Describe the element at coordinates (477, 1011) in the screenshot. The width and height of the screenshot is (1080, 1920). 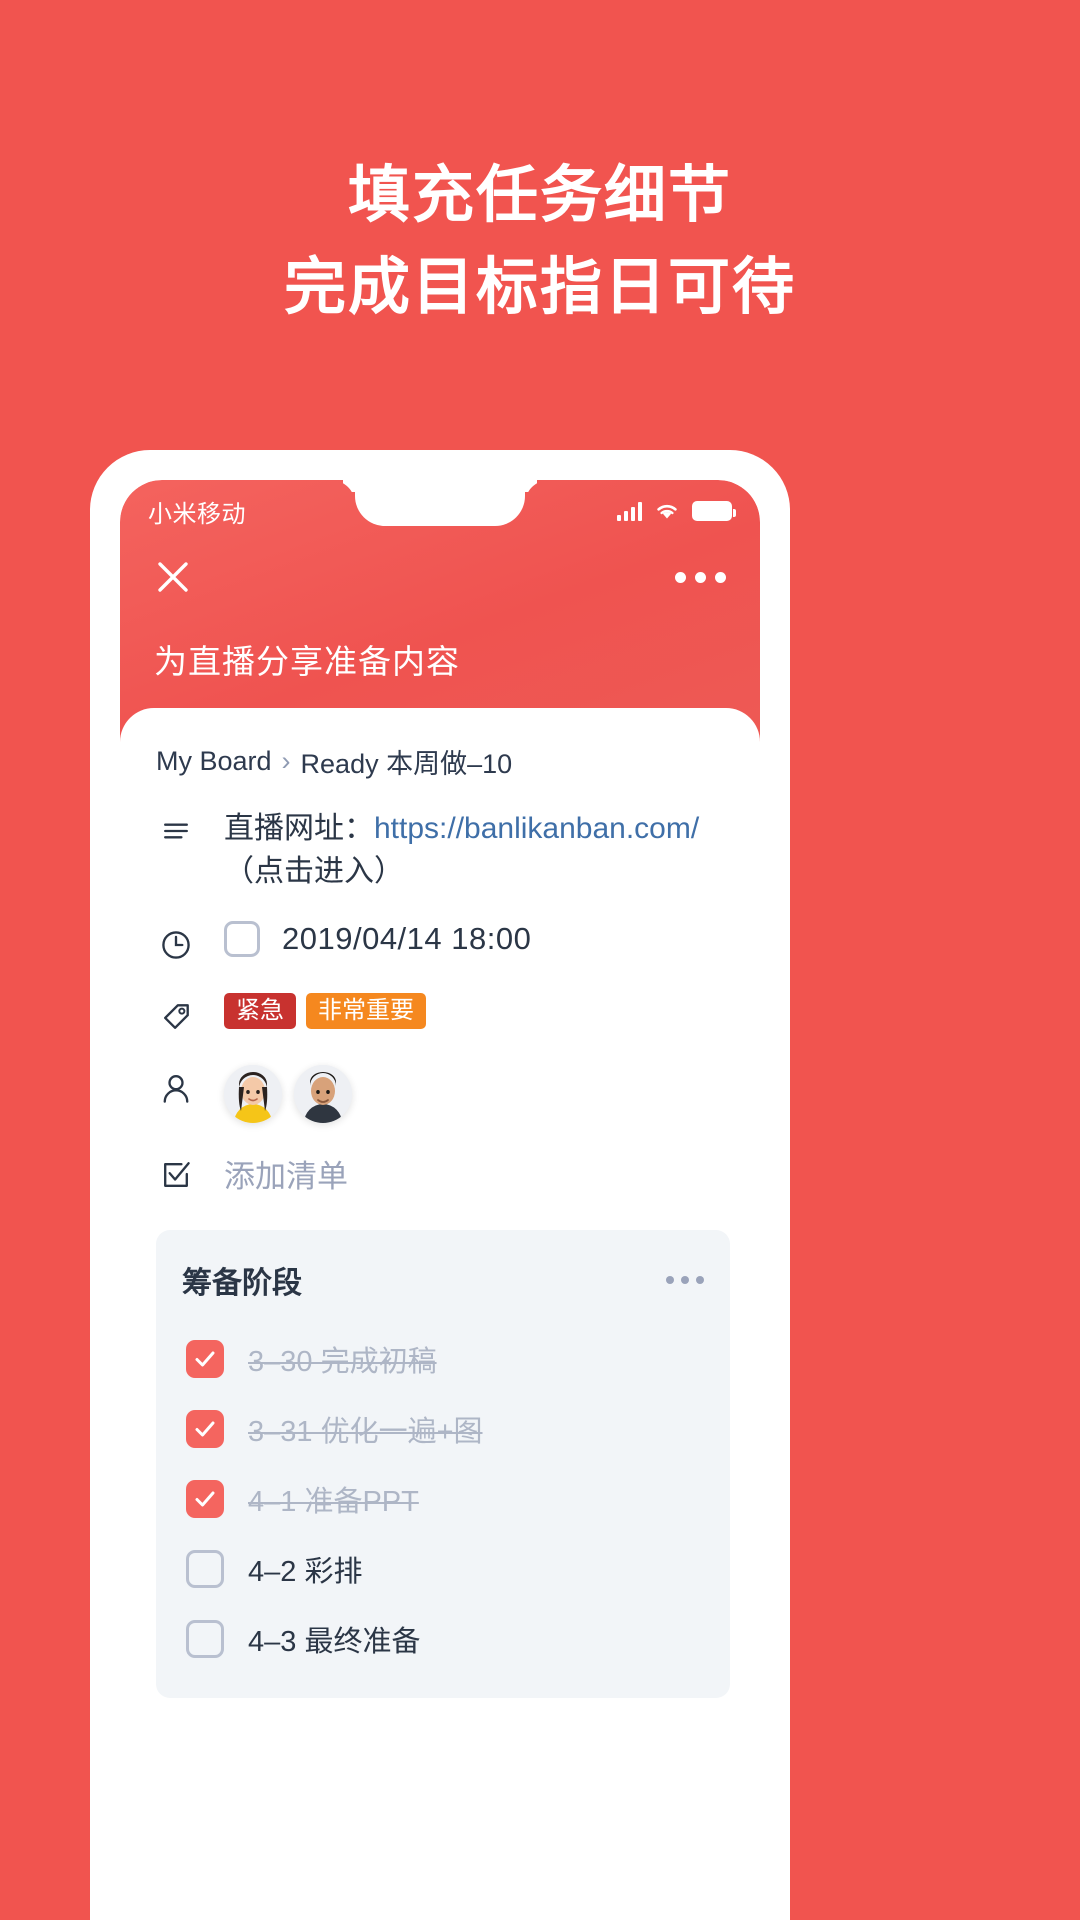
I see `label-tag-list: 紧急 非常重要` at that location.